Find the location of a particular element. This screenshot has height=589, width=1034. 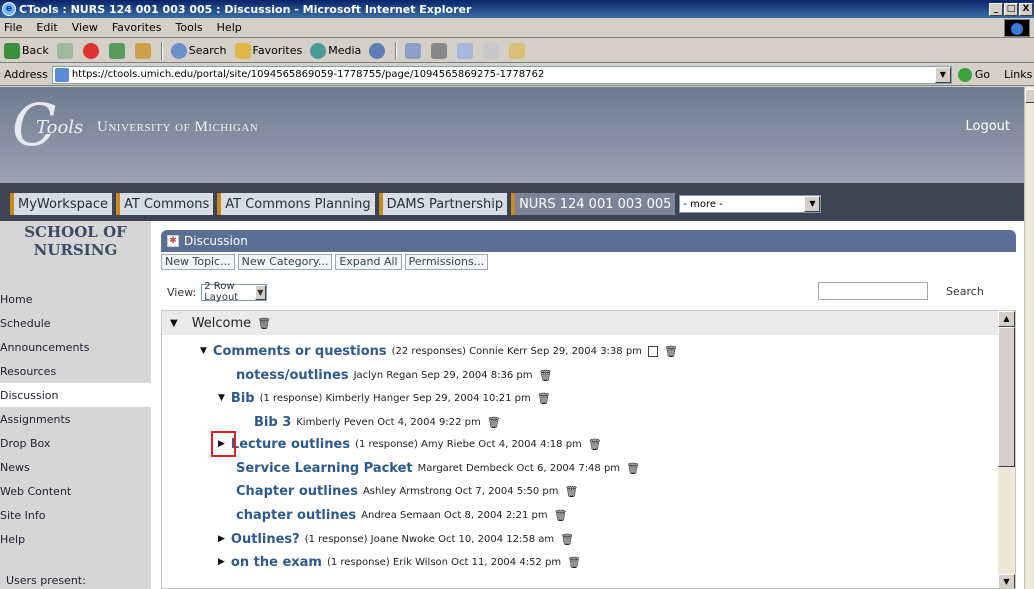

minimize-button: _ is located at coordinates (996, 9).